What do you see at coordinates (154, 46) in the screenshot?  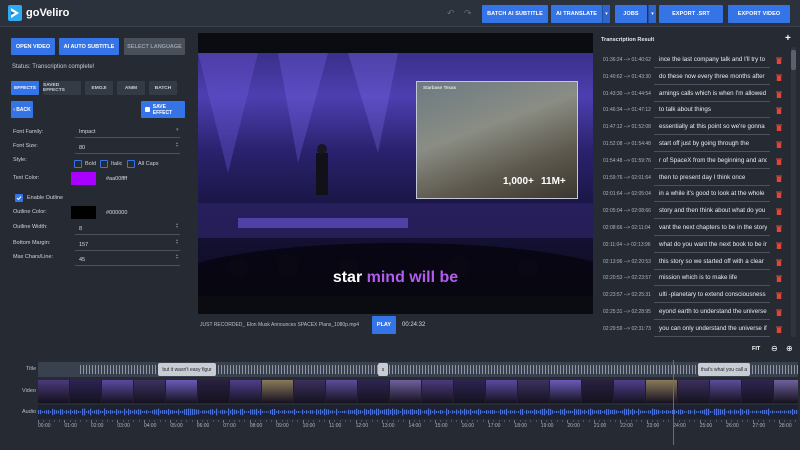 I see `select-language-button: SELECT LANGUAGE` at bounding box center [154, 46].